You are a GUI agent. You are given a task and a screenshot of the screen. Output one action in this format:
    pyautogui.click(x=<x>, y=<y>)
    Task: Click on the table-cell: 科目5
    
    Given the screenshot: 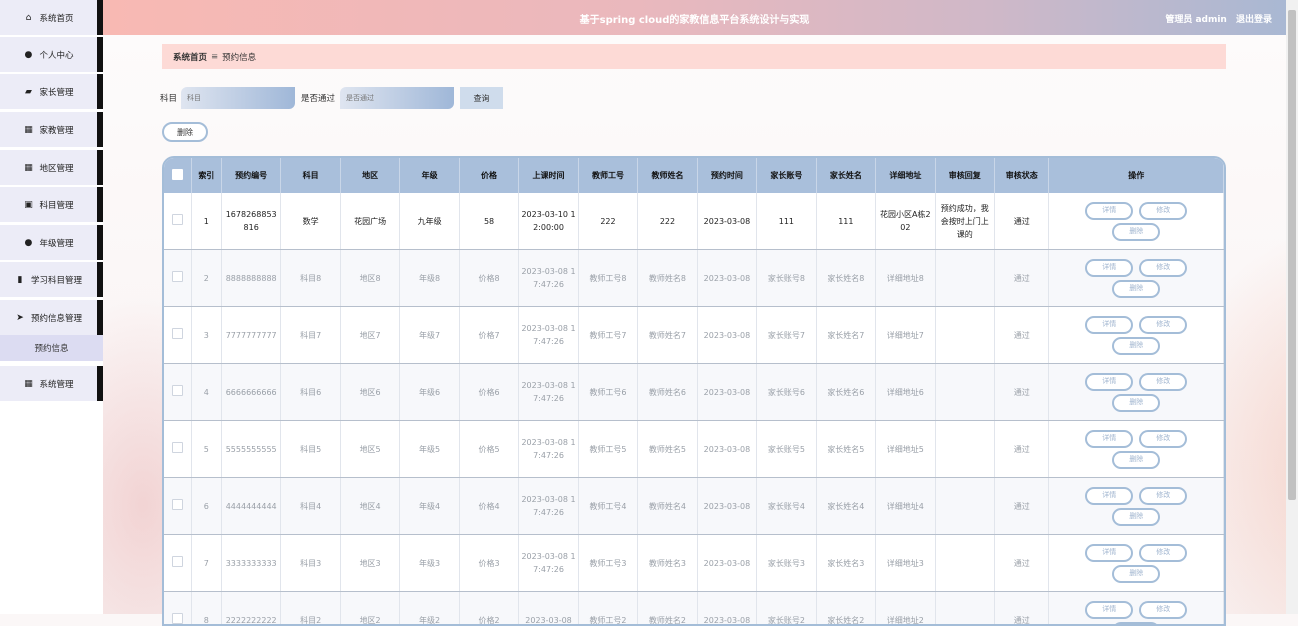 What is the action you would take?
    pyautogui.click(x=310, y=449)
    